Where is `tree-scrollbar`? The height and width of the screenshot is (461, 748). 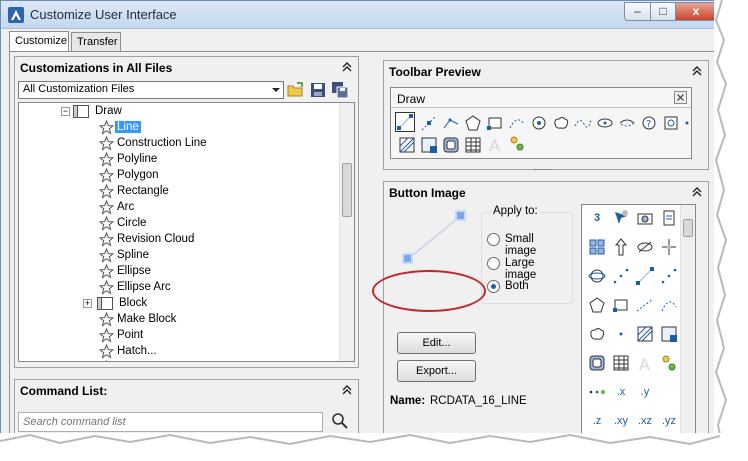 tree-scrollbar is located at coordinates (346, 232).